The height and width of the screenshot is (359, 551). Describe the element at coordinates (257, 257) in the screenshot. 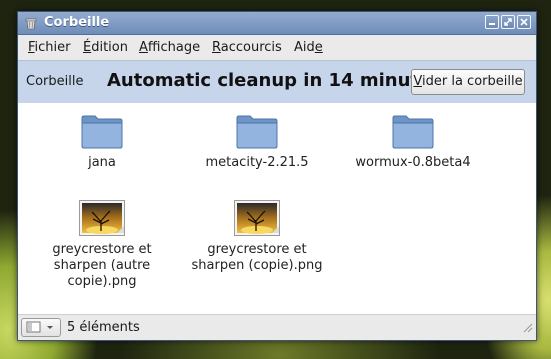

I see `file-name: greycrestore et sharpen (copie).png` at that location.